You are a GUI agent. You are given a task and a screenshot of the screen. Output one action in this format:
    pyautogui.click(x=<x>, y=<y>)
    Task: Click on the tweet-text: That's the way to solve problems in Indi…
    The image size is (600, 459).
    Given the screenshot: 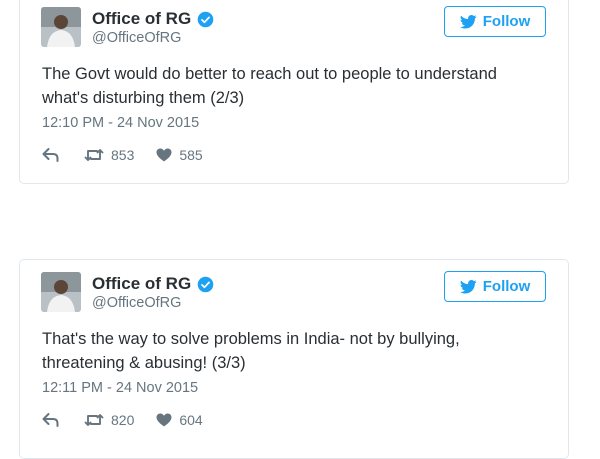 What is the action you would take?
    pyautogui.click(x=251, y=351)
    